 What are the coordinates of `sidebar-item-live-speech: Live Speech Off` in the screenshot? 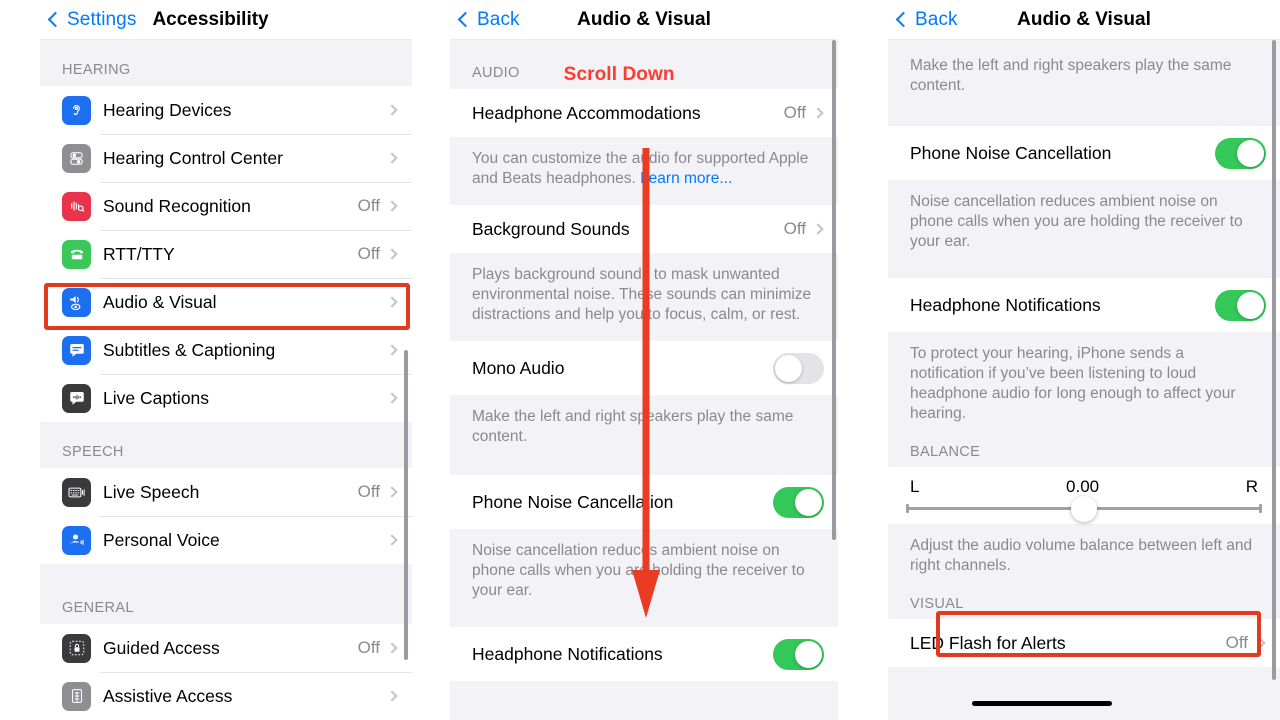 It's located at (226, 492).